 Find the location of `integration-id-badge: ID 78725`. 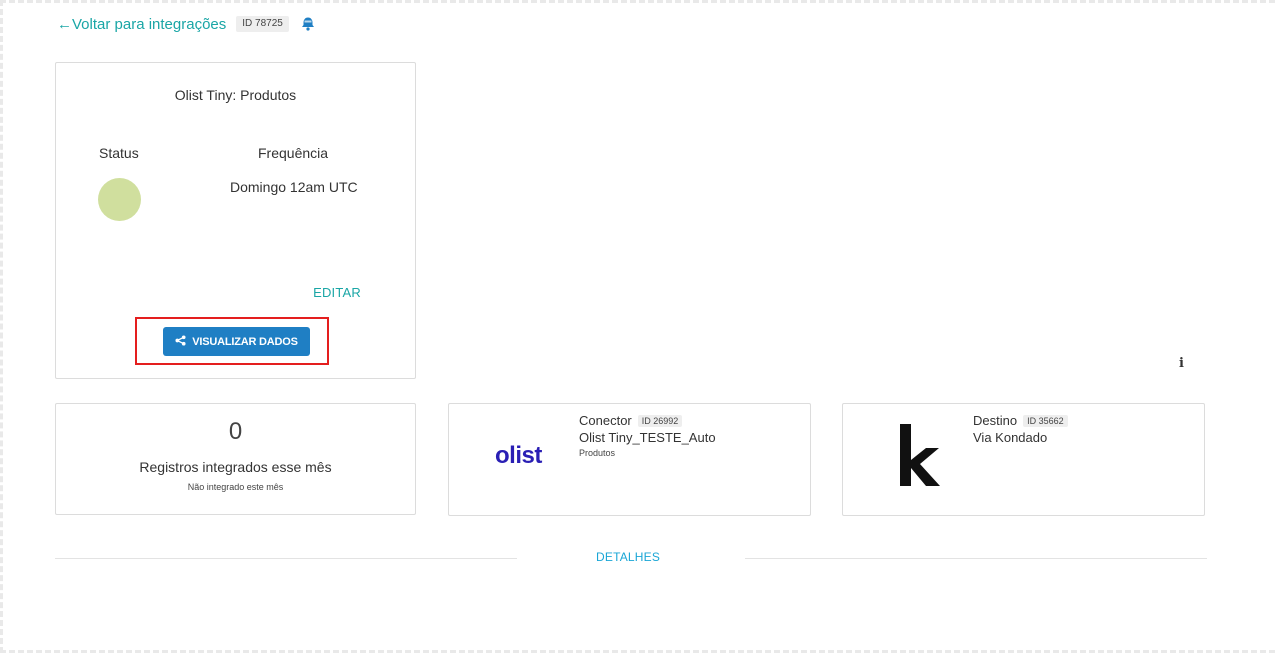

integration-id-badge: ID 78725 is located at coordinates (262, 24).